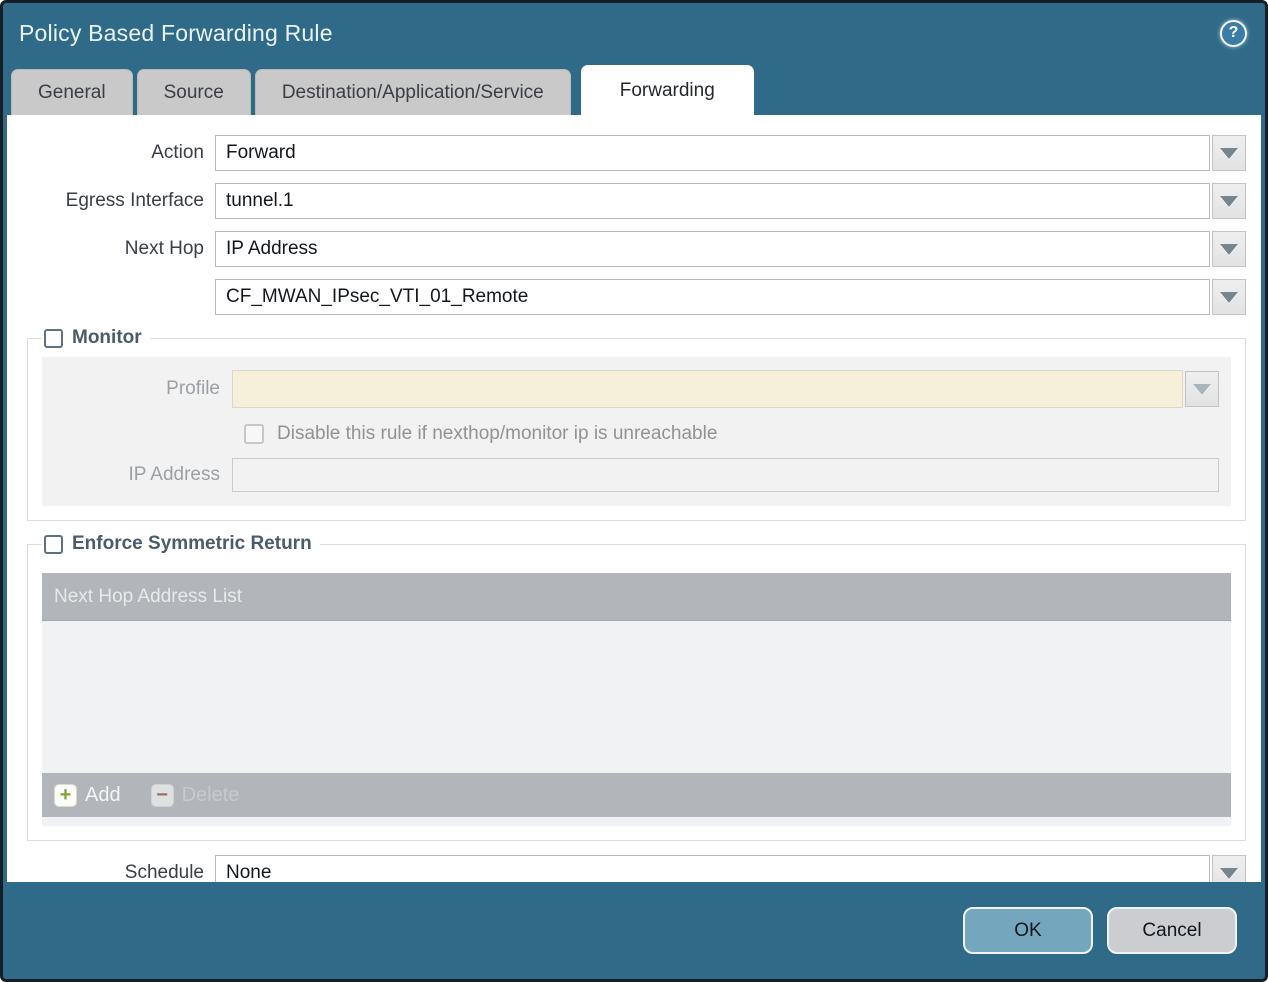 This screenshot has width=1268, height=982. I want to click on next-hop-address-row, so click(629, 297).